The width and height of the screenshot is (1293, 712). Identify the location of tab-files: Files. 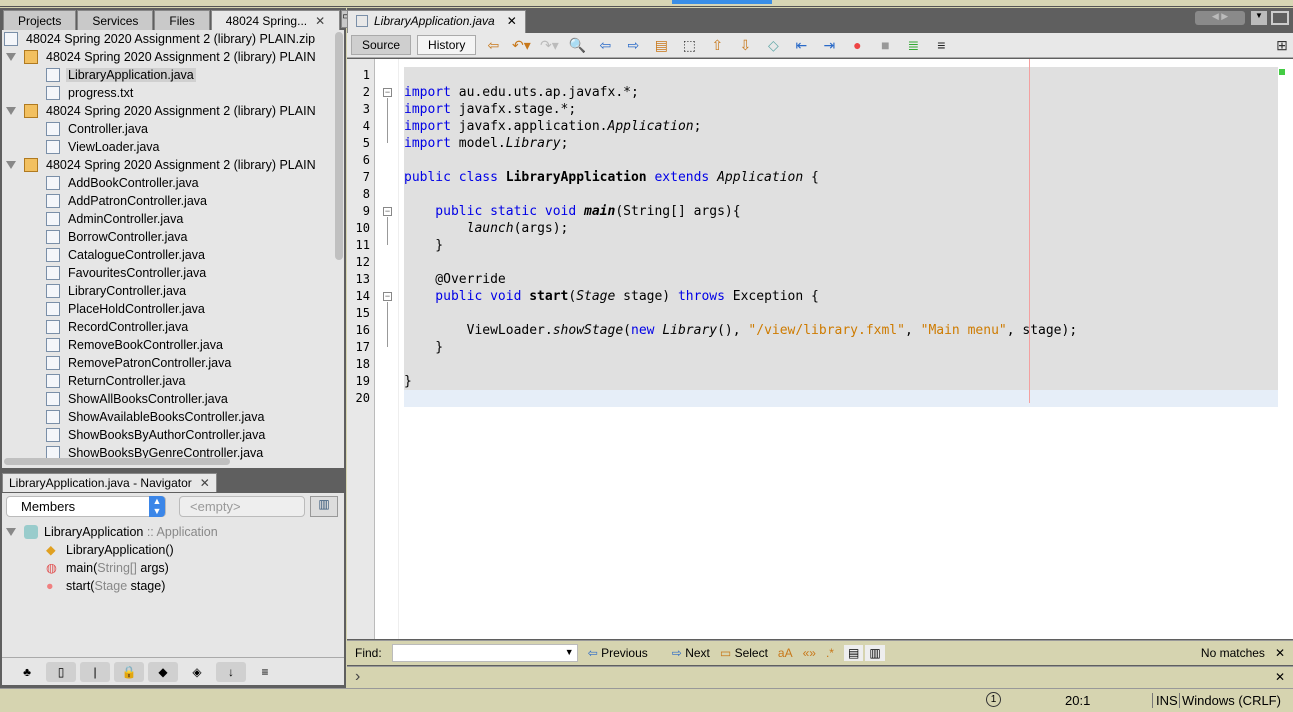
(182, 20).